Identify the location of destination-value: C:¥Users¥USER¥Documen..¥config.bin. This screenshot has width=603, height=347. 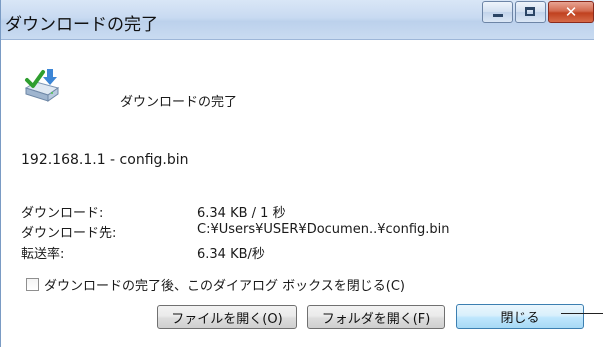
(323, 229).